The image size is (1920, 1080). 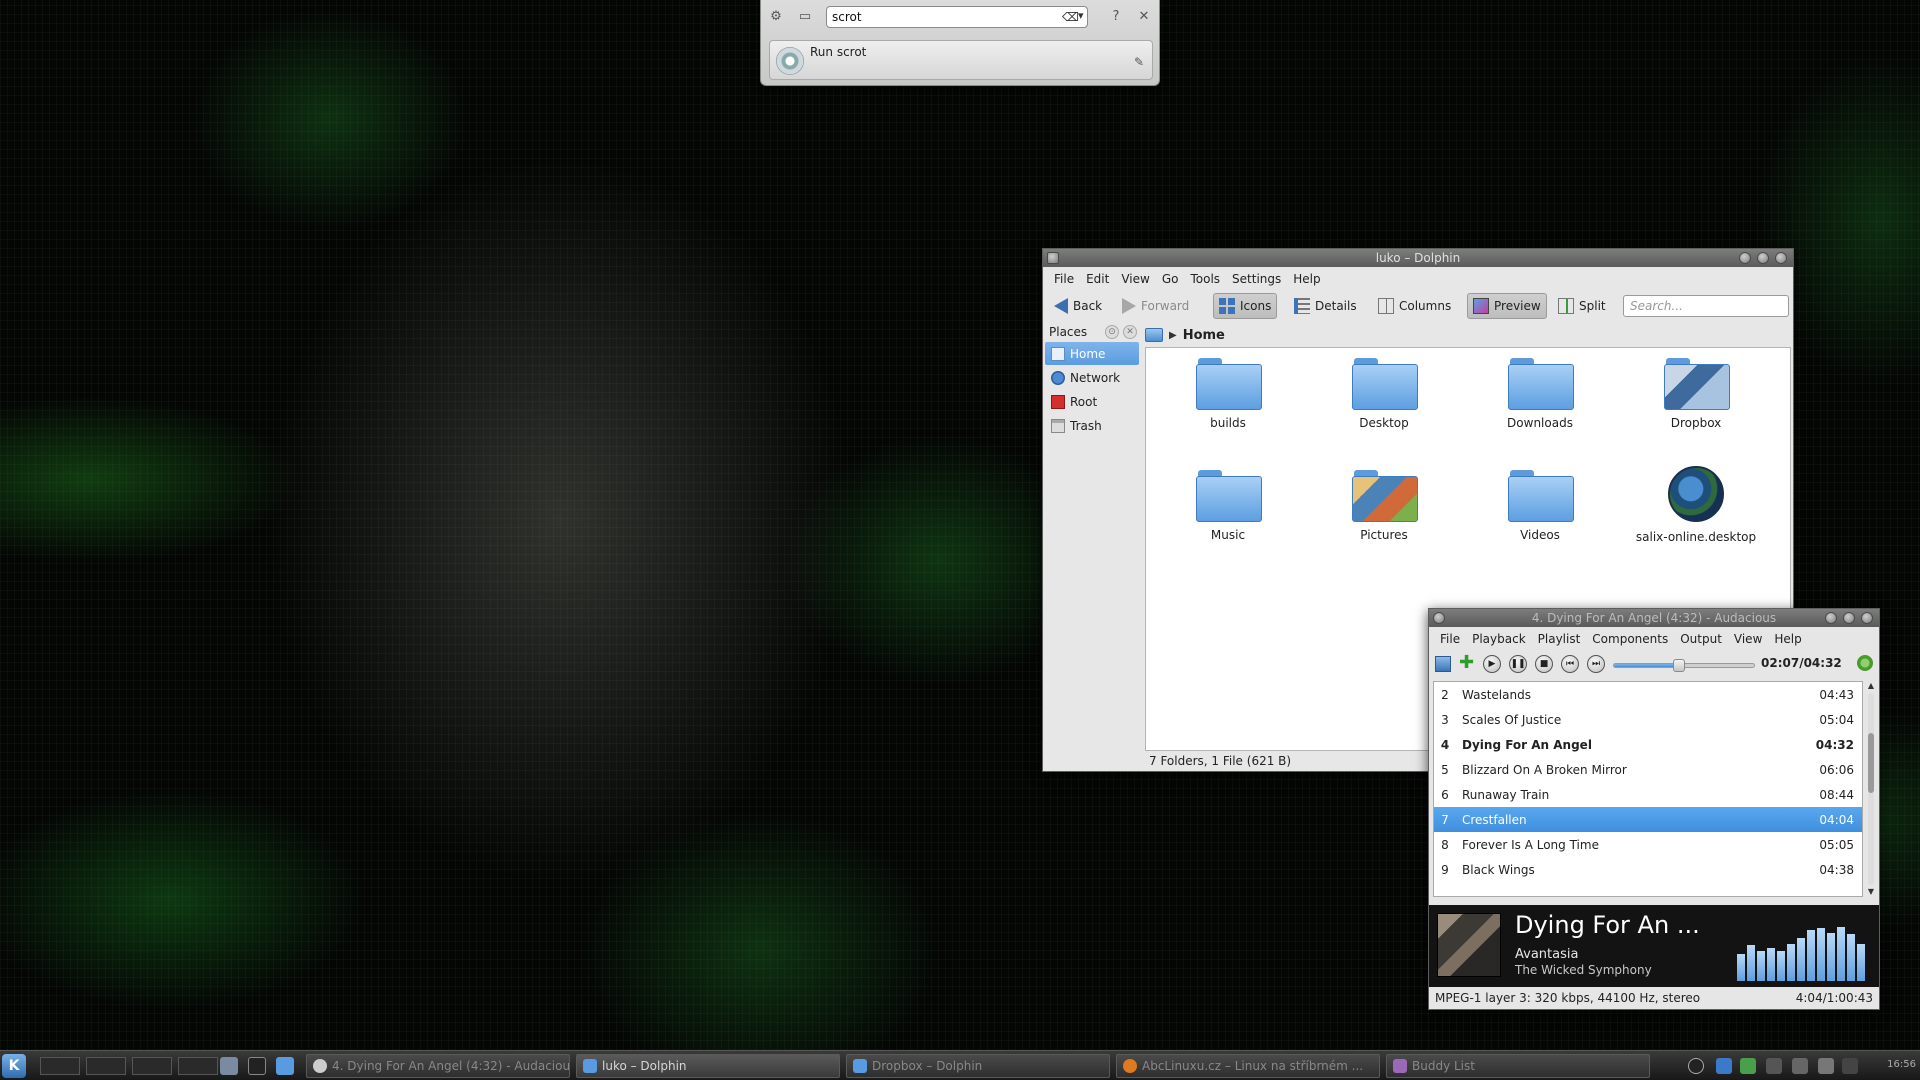 I want to click on preview-button: Preview, so click(x=1507, y=306).